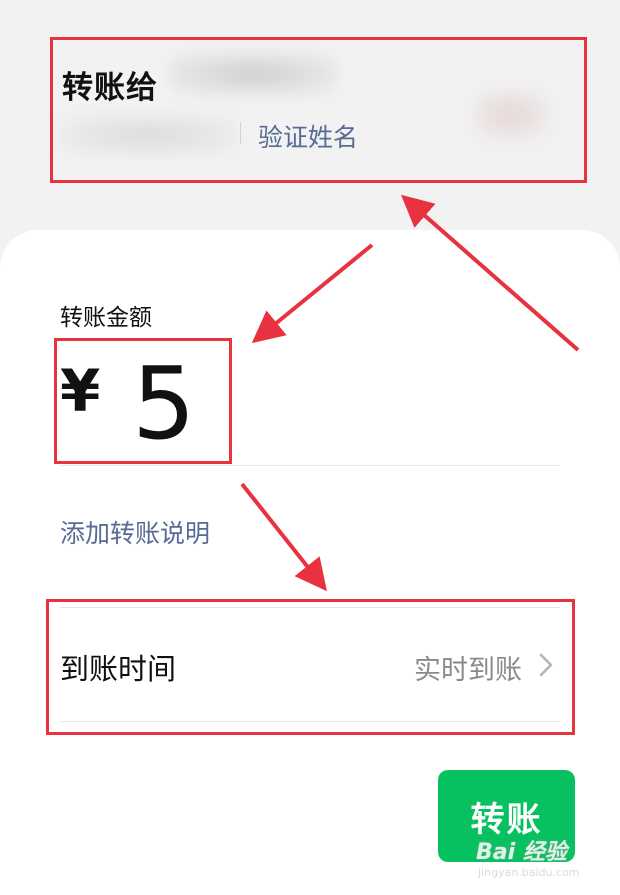 The width and height of the screenshot is (620, 895). What do you see at coordinates (135, 532) in the screenshot?
I see `add-note-link: 添加转账说明` at bounding box center [135, 532].